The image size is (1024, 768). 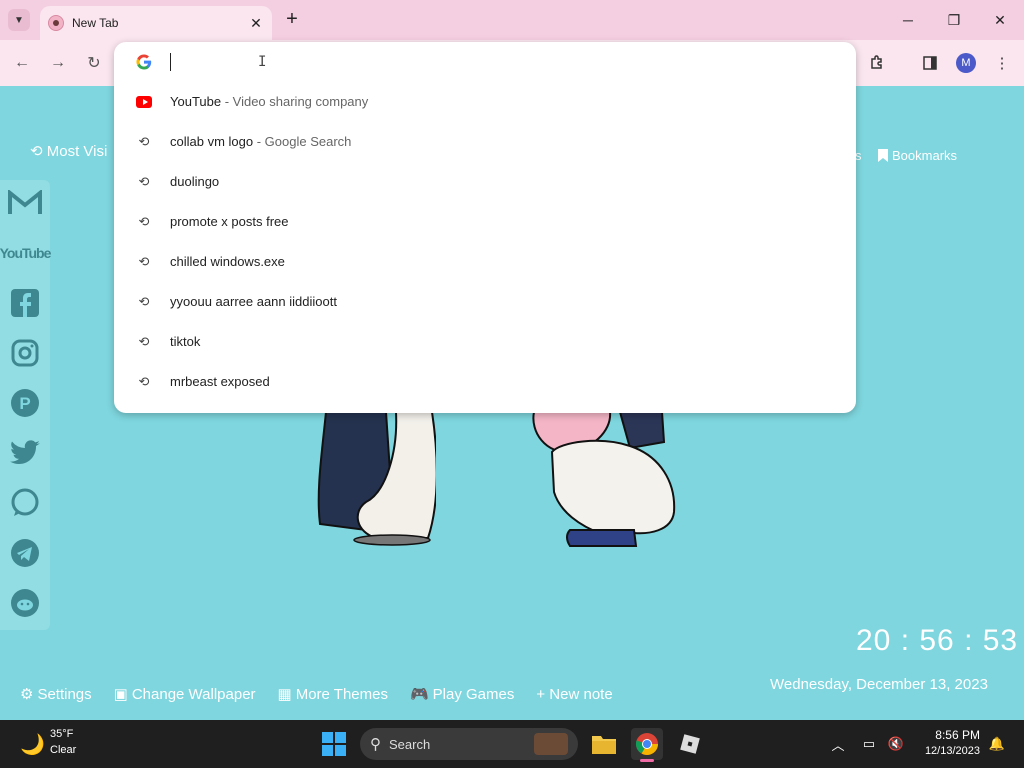 I want to click on settings-link: ⚙ Settings, so click(x=56, y=694).